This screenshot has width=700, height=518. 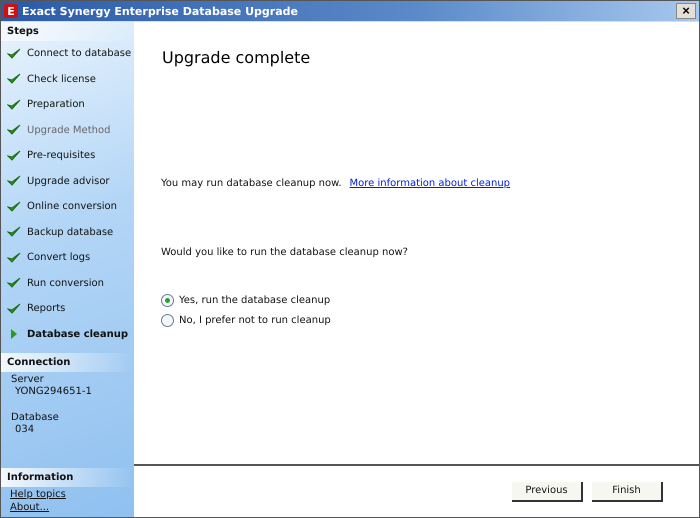 I want to click on step-label: Run conversion, so click(x=65, y=283).